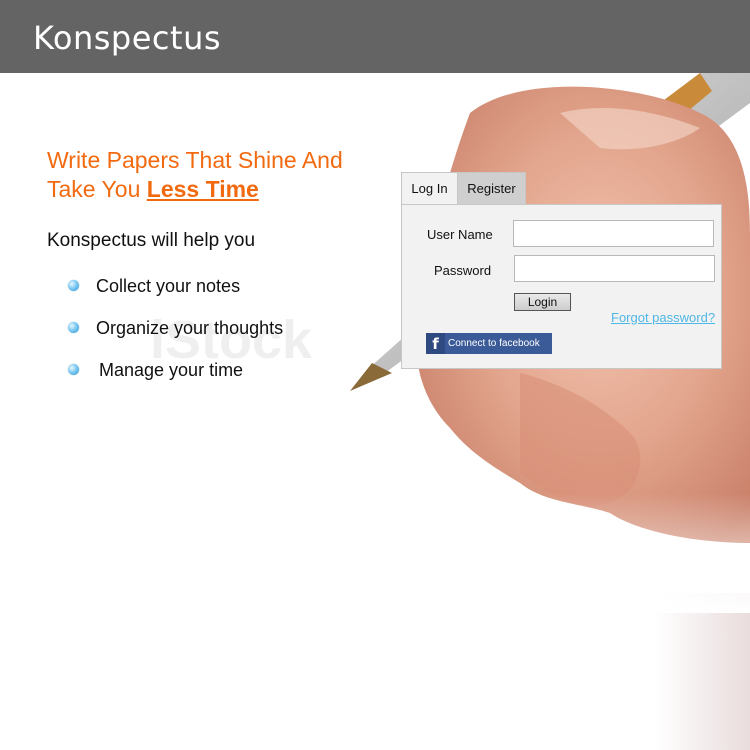  I want to click on username-input, so click(613, 233).